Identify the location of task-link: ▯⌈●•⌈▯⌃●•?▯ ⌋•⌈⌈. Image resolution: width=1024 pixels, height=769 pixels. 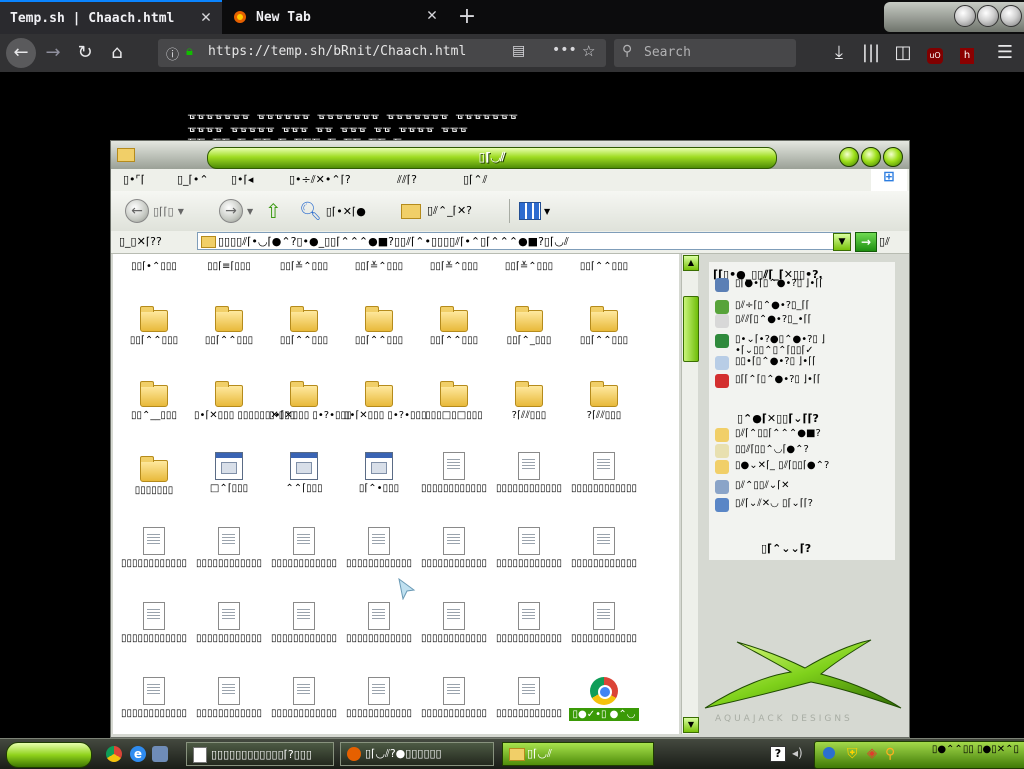
(800, 285).